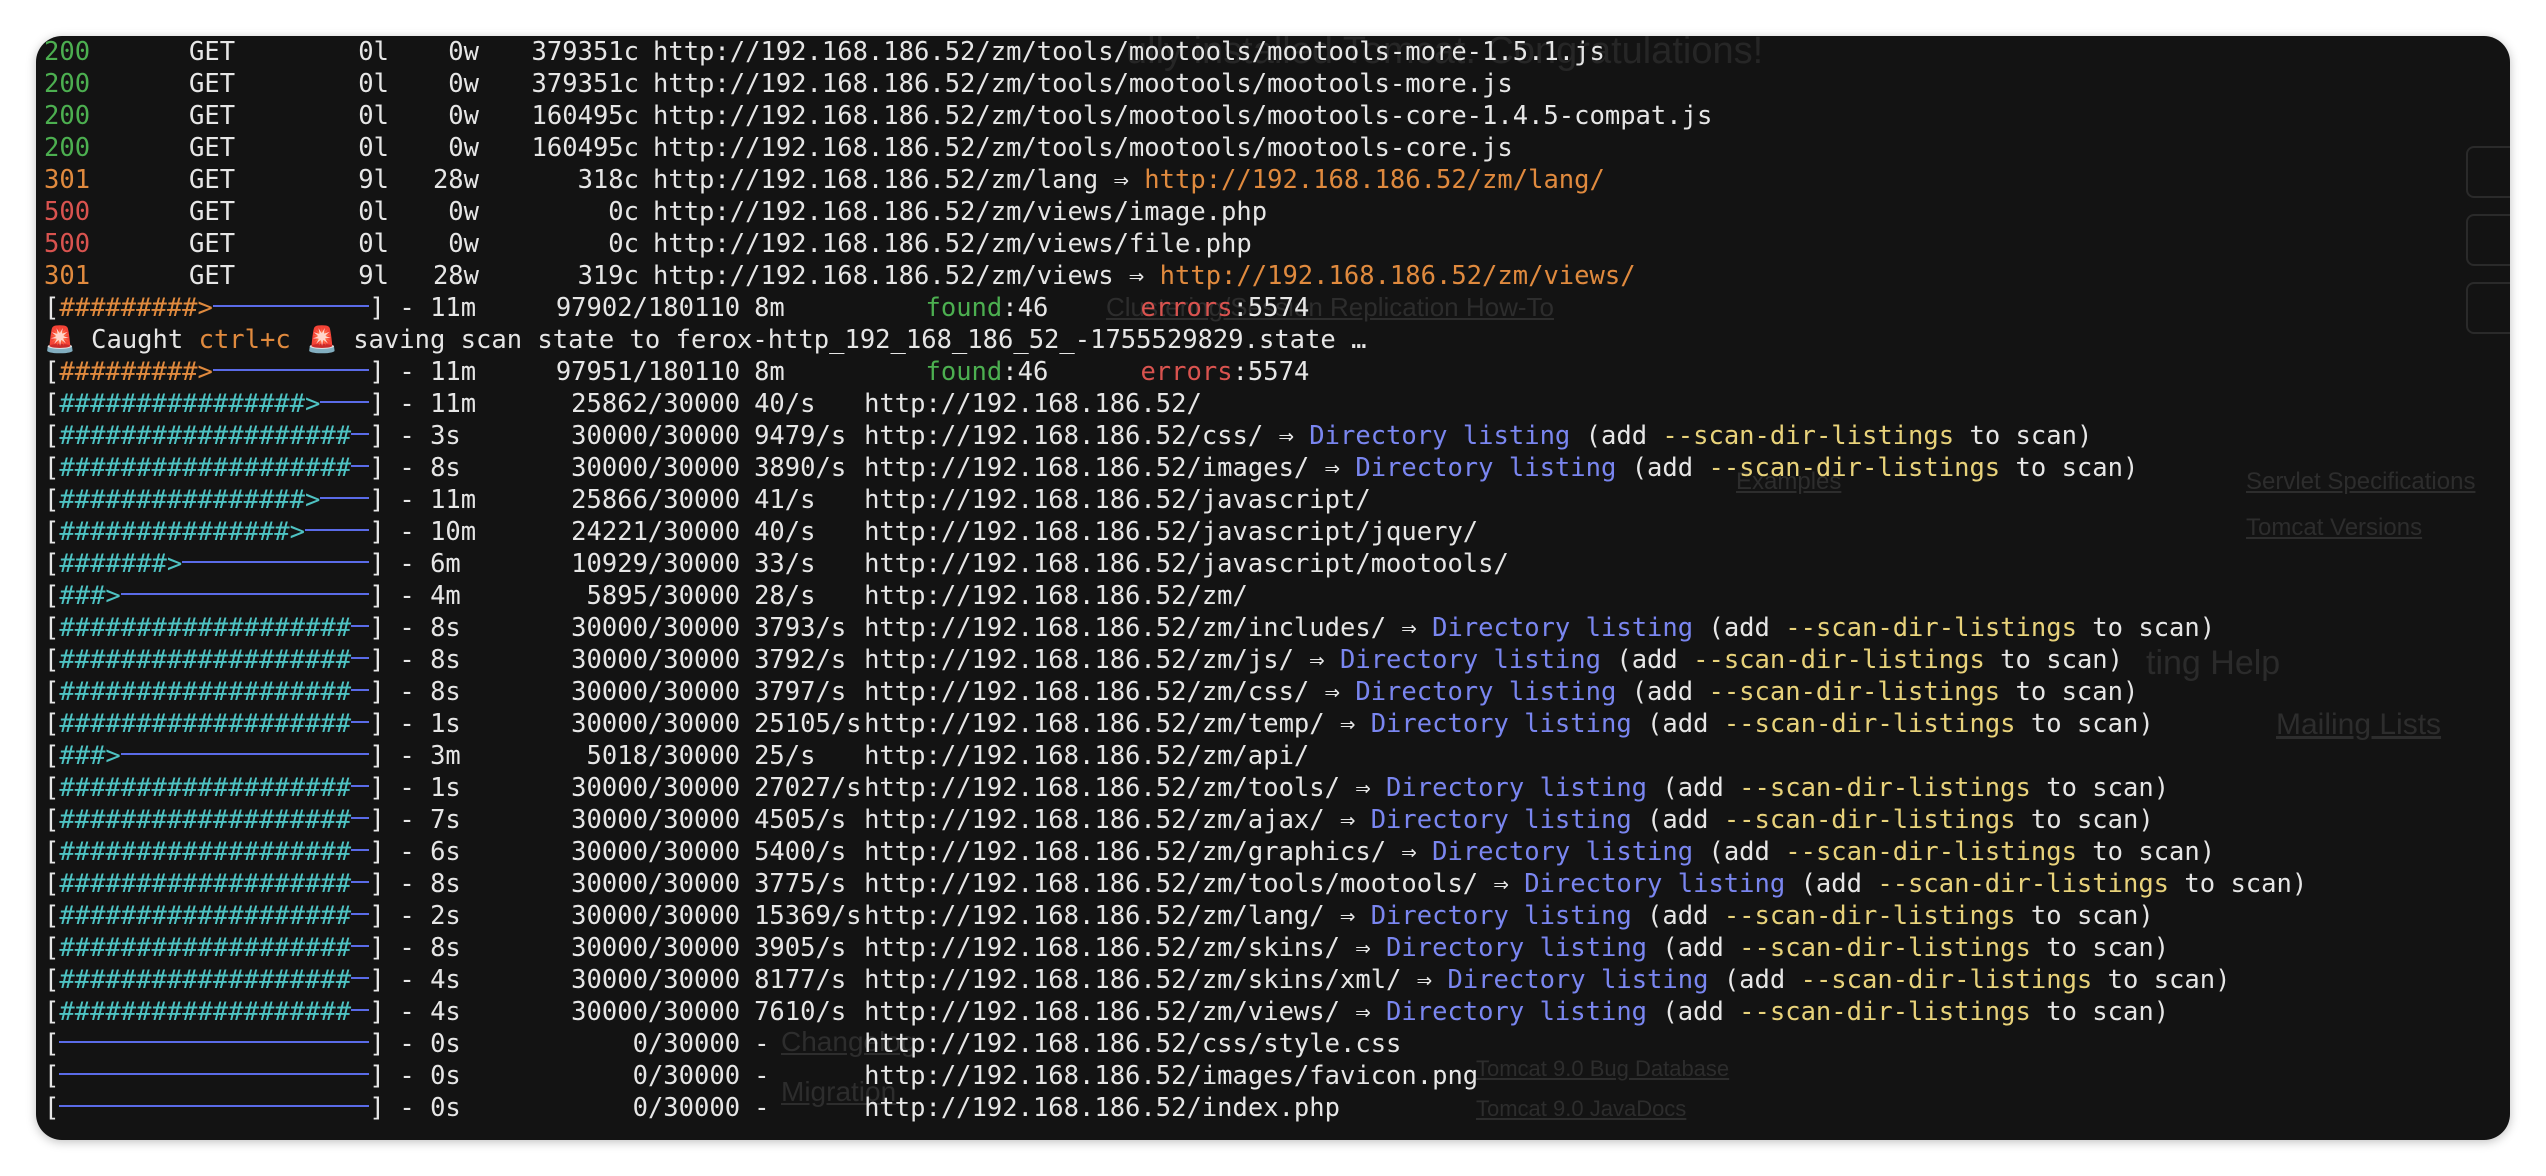 Image resolution: width=2546 pixels, height=1176 pixels. Describe the element at coordinates (876, 180) in the screenshot. I see `response-url: http://192.168.186.52/zm/lang` at that location.